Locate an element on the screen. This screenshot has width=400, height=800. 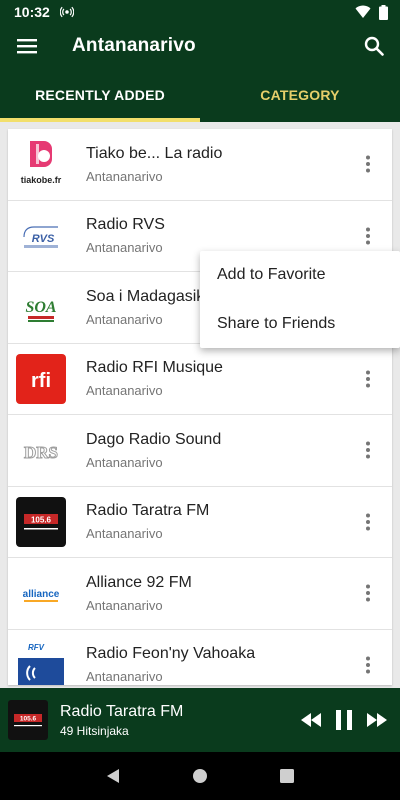
station-logo: DRS is located at coordinates (41, 450).